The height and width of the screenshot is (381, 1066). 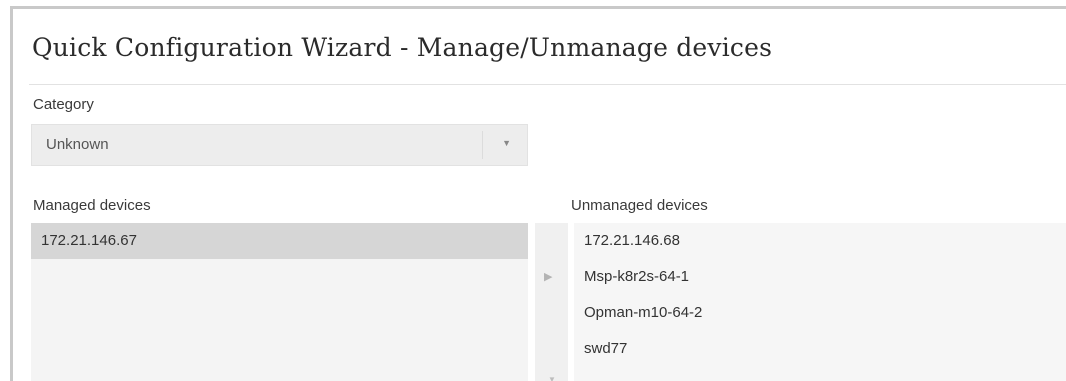 What do you see at coordinates (279, 241) in the screenshot?
I see `list-item: 172.21.146.67` at bounding box center [279, 241].